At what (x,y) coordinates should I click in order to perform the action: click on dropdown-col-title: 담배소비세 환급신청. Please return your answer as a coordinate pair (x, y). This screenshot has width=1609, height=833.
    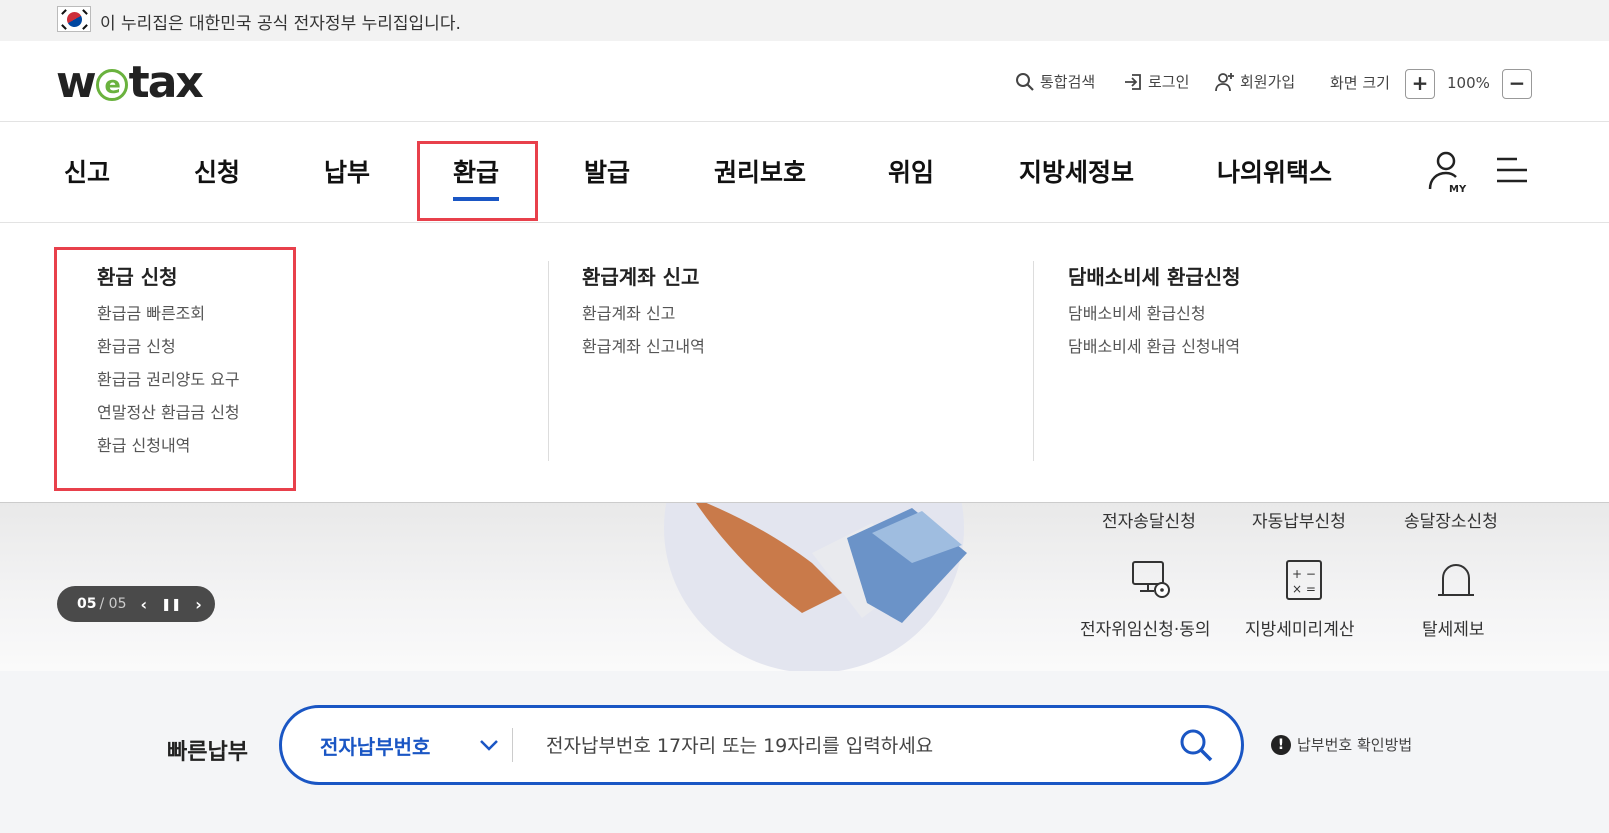
    Looking at the image, I should click on (1154, 277).